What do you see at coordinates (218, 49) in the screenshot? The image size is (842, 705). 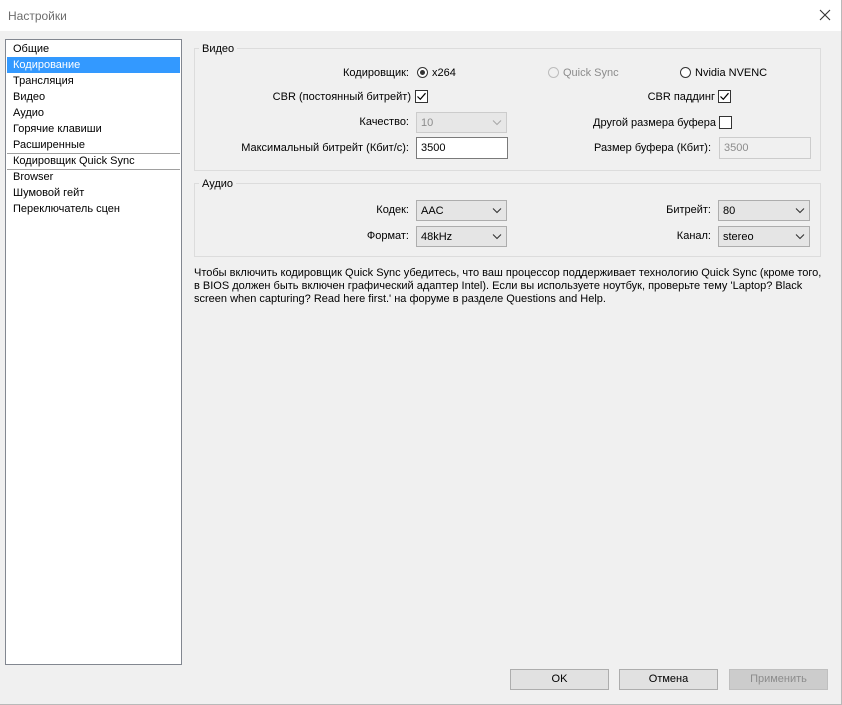 I see `video-group-title: Видео` at bounding box center [218, 49].